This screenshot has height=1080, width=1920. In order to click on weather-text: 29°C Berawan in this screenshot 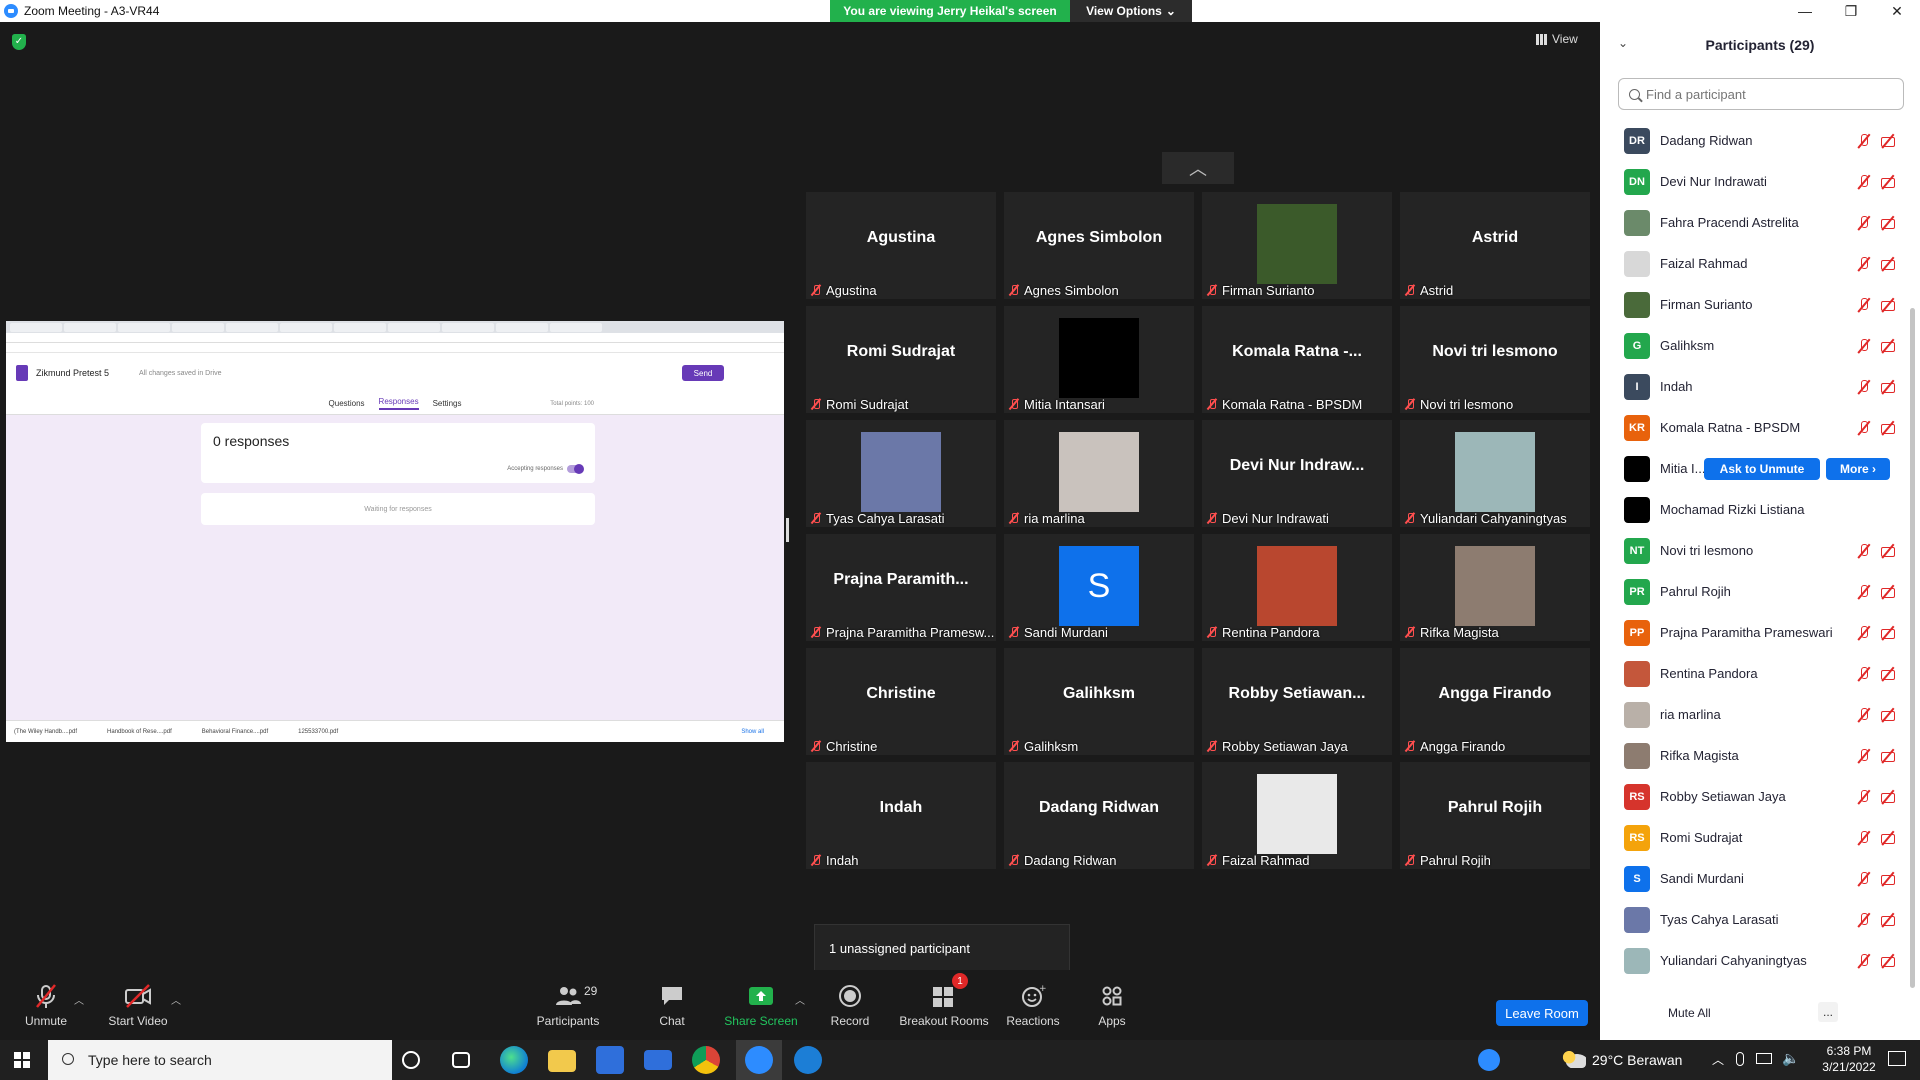, I will do `click(1637, 1060)`.